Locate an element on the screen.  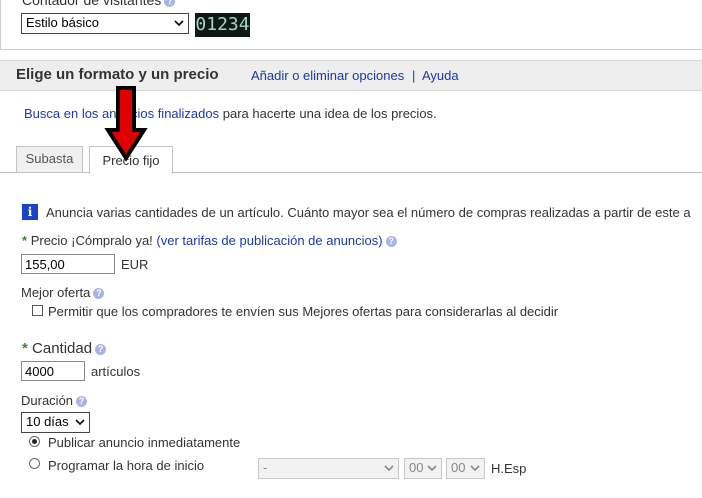
counter-style-value: Estilo básico is located at coordinates (62, 22).